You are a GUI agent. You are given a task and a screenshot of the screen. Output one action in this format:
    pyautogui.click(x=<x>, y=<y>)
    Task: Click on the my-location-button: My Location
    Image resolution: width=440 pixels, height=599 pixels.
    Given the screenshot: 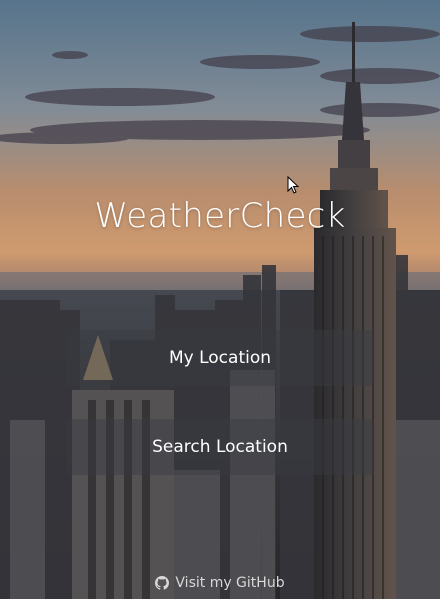 What is the action you would take?
    pyautogui.click(x=220, y=358)
    